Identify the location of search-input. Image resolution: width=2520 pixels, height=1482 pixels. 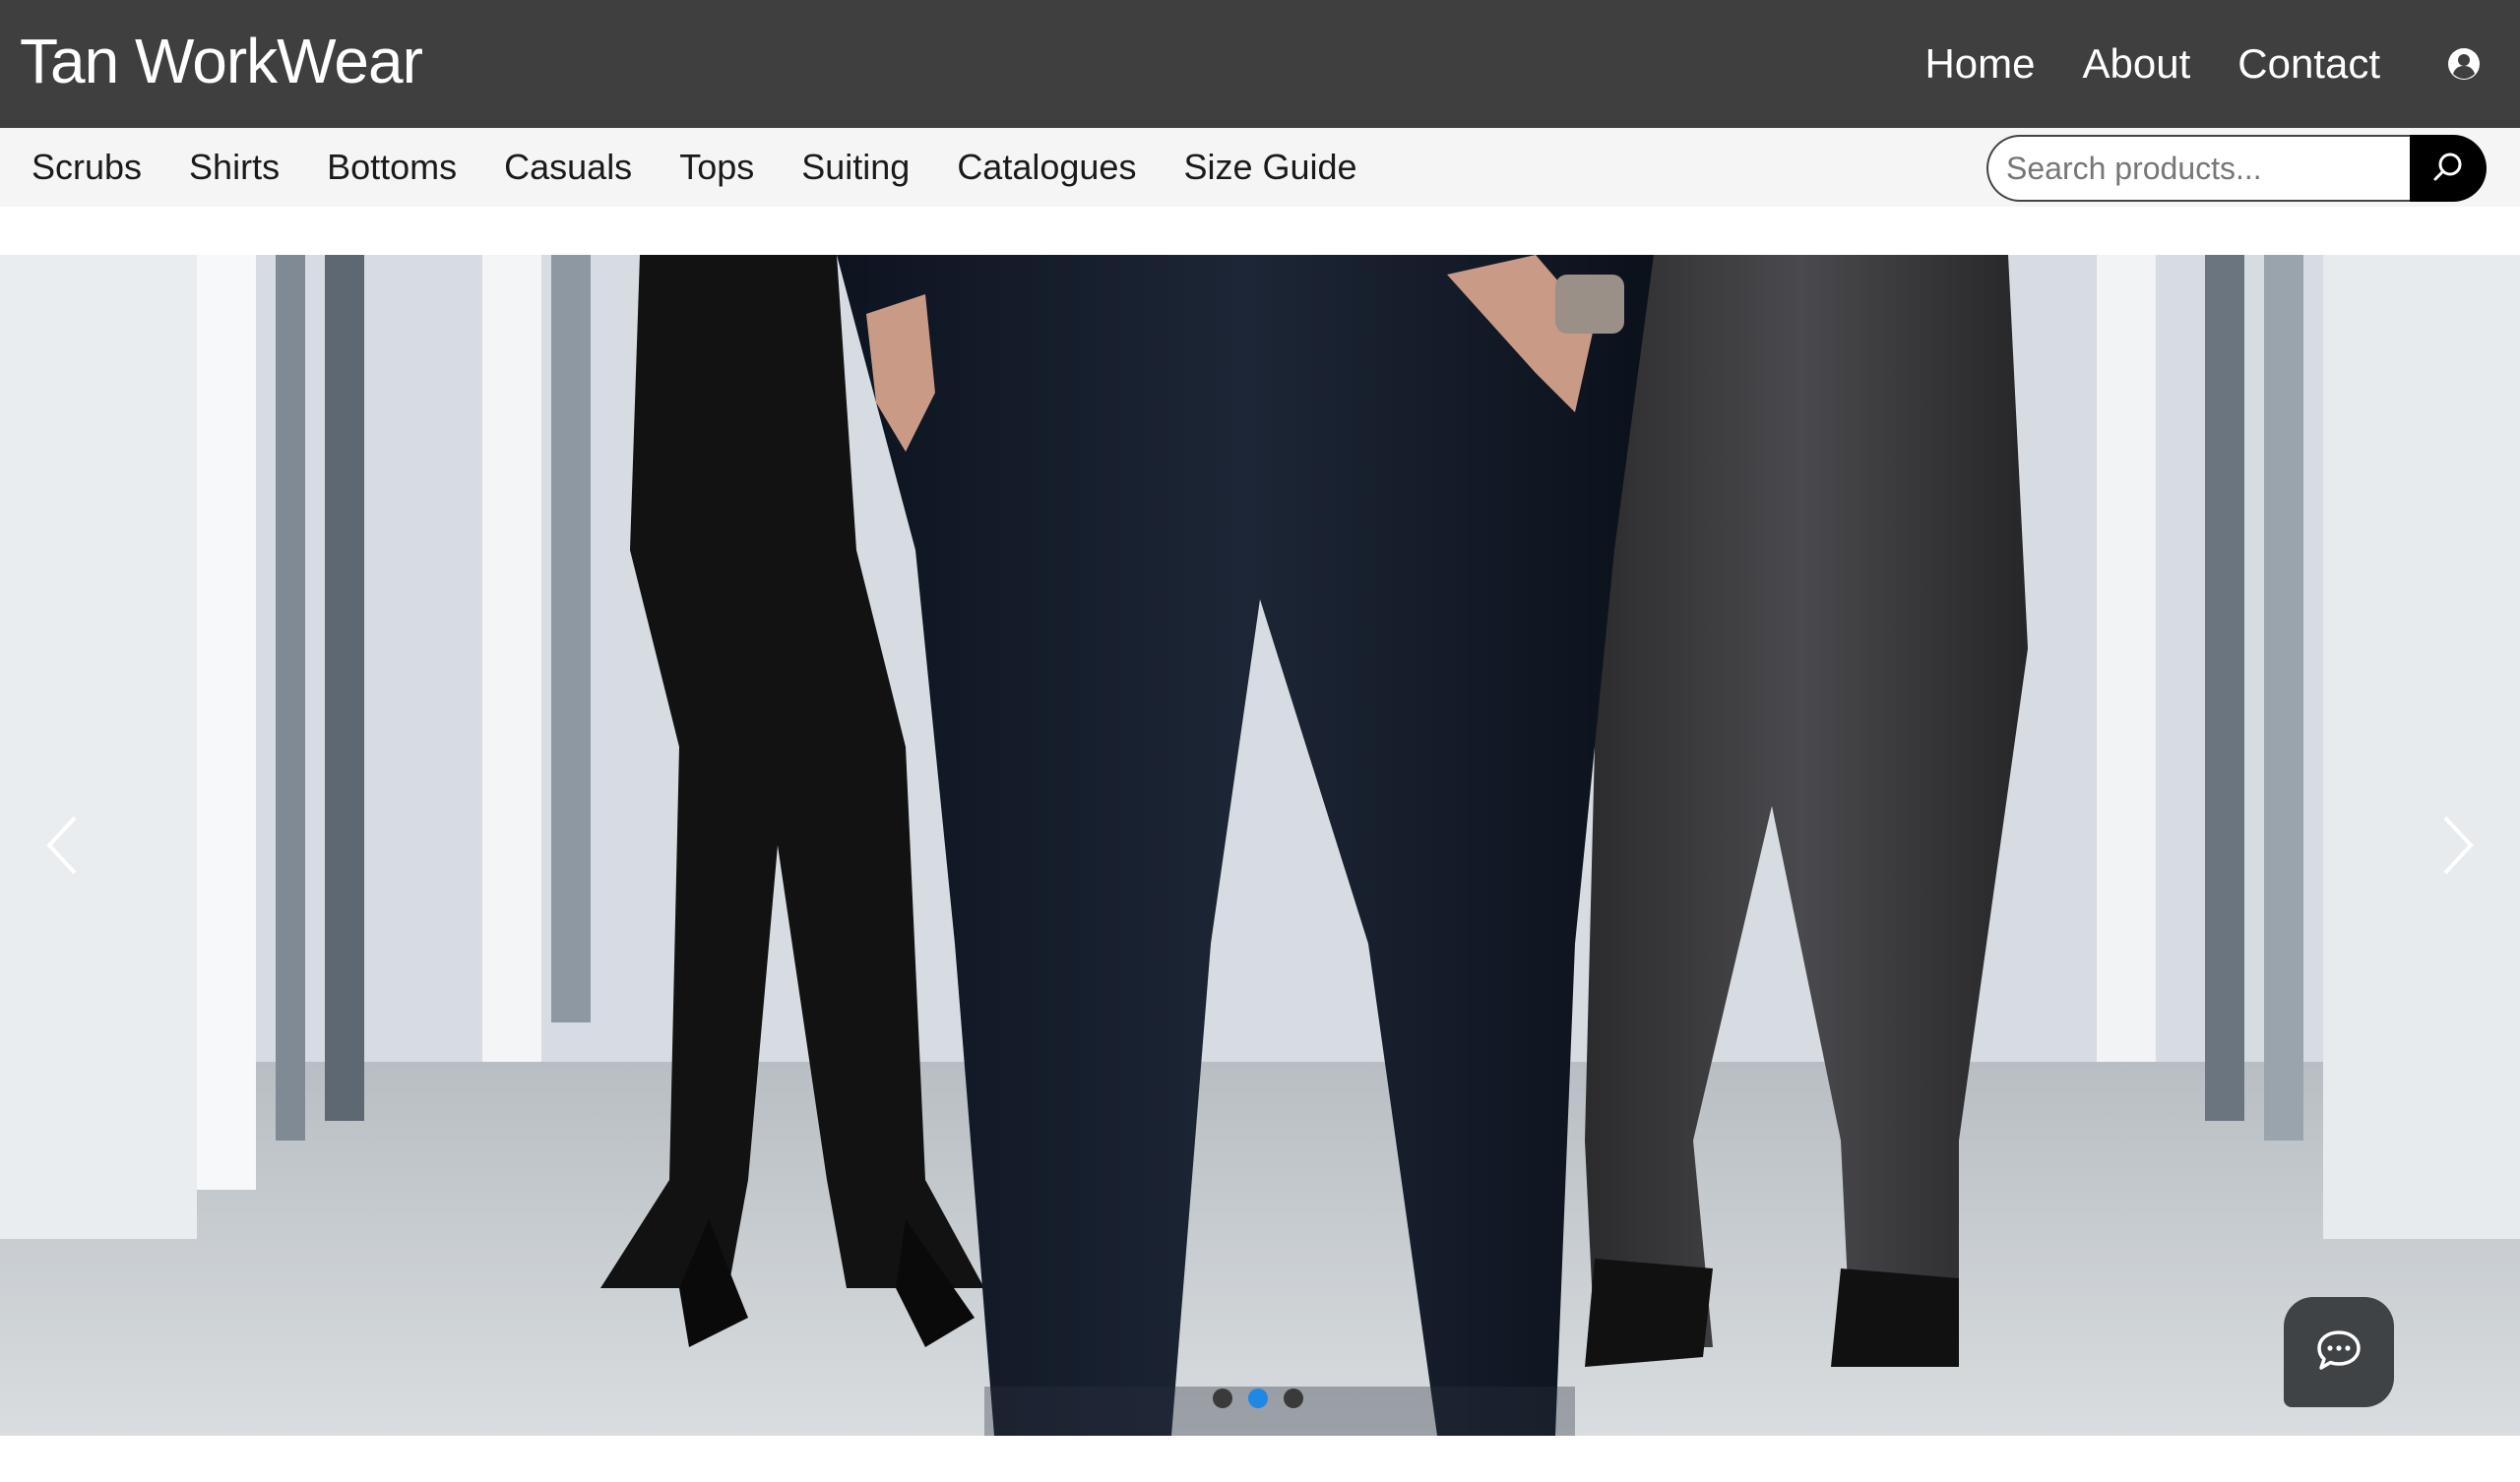
(2198, 168).